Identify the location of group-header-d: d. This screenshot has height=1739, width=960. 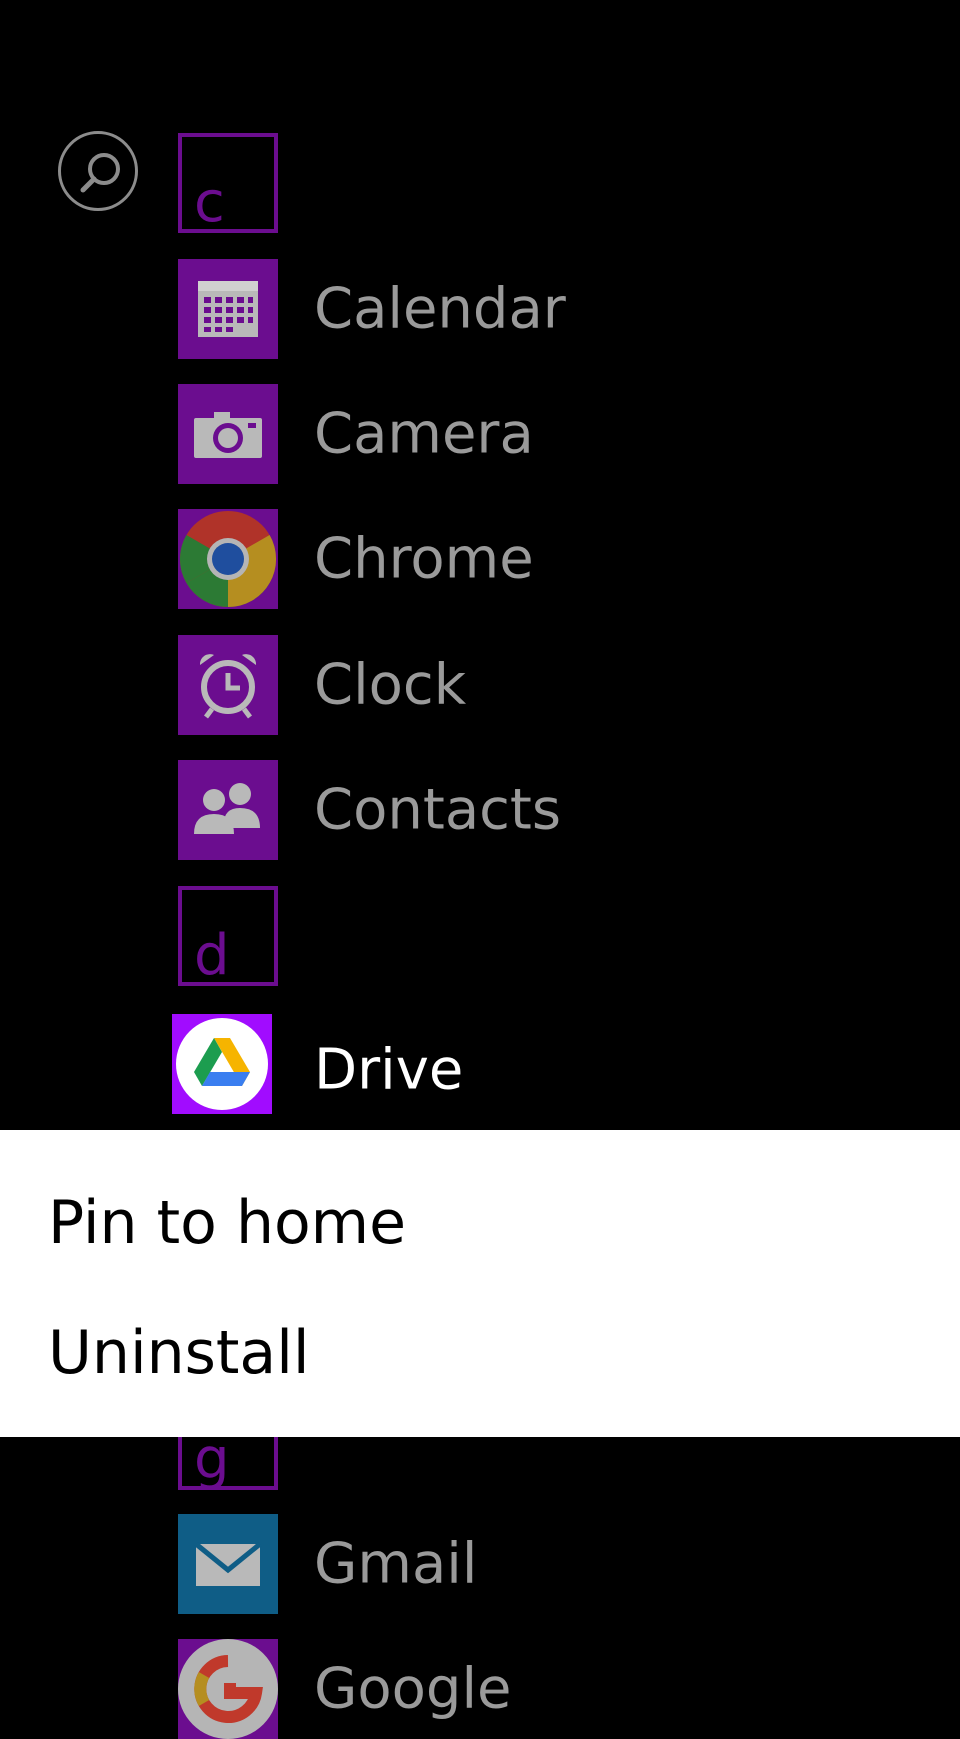
(558, 936).